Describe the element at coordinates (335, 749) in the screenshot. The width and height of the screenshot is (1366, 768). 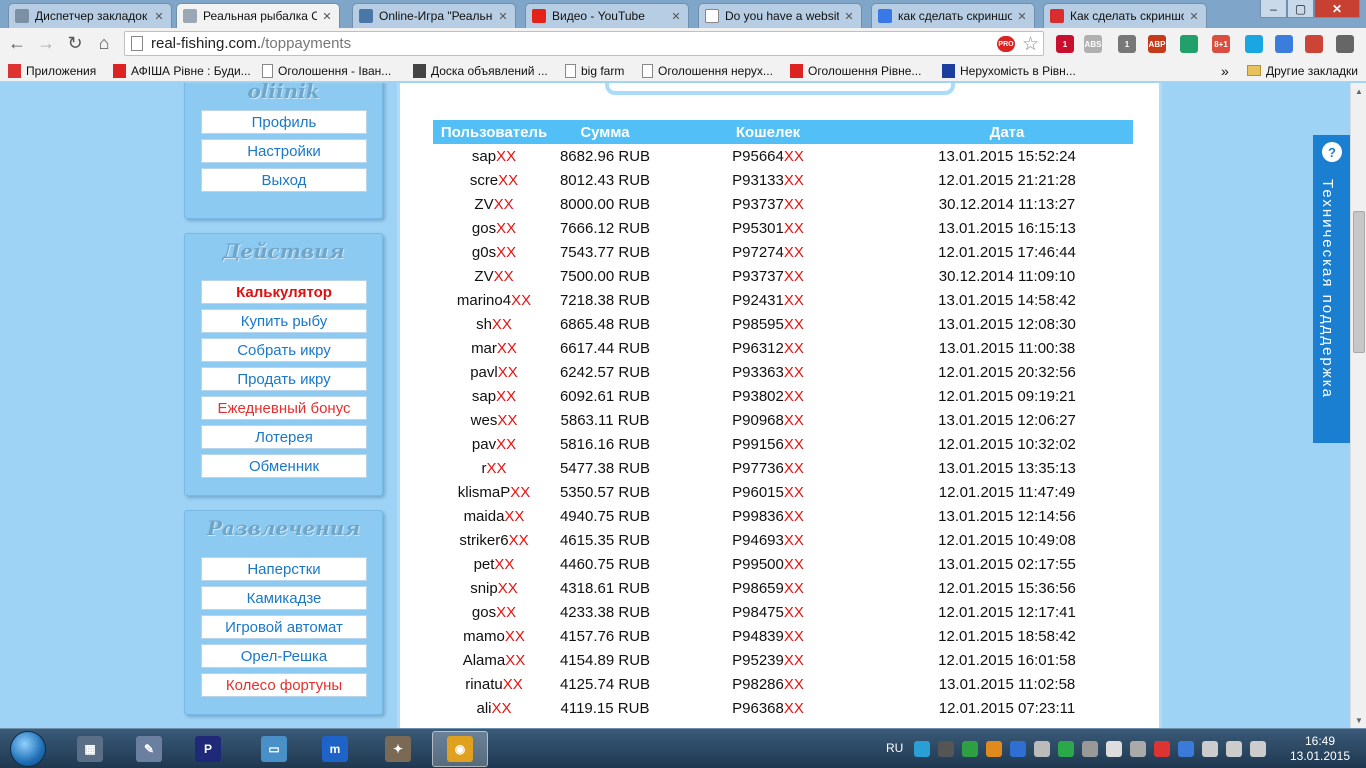
I see `taskbar-app-4: m` at that location.